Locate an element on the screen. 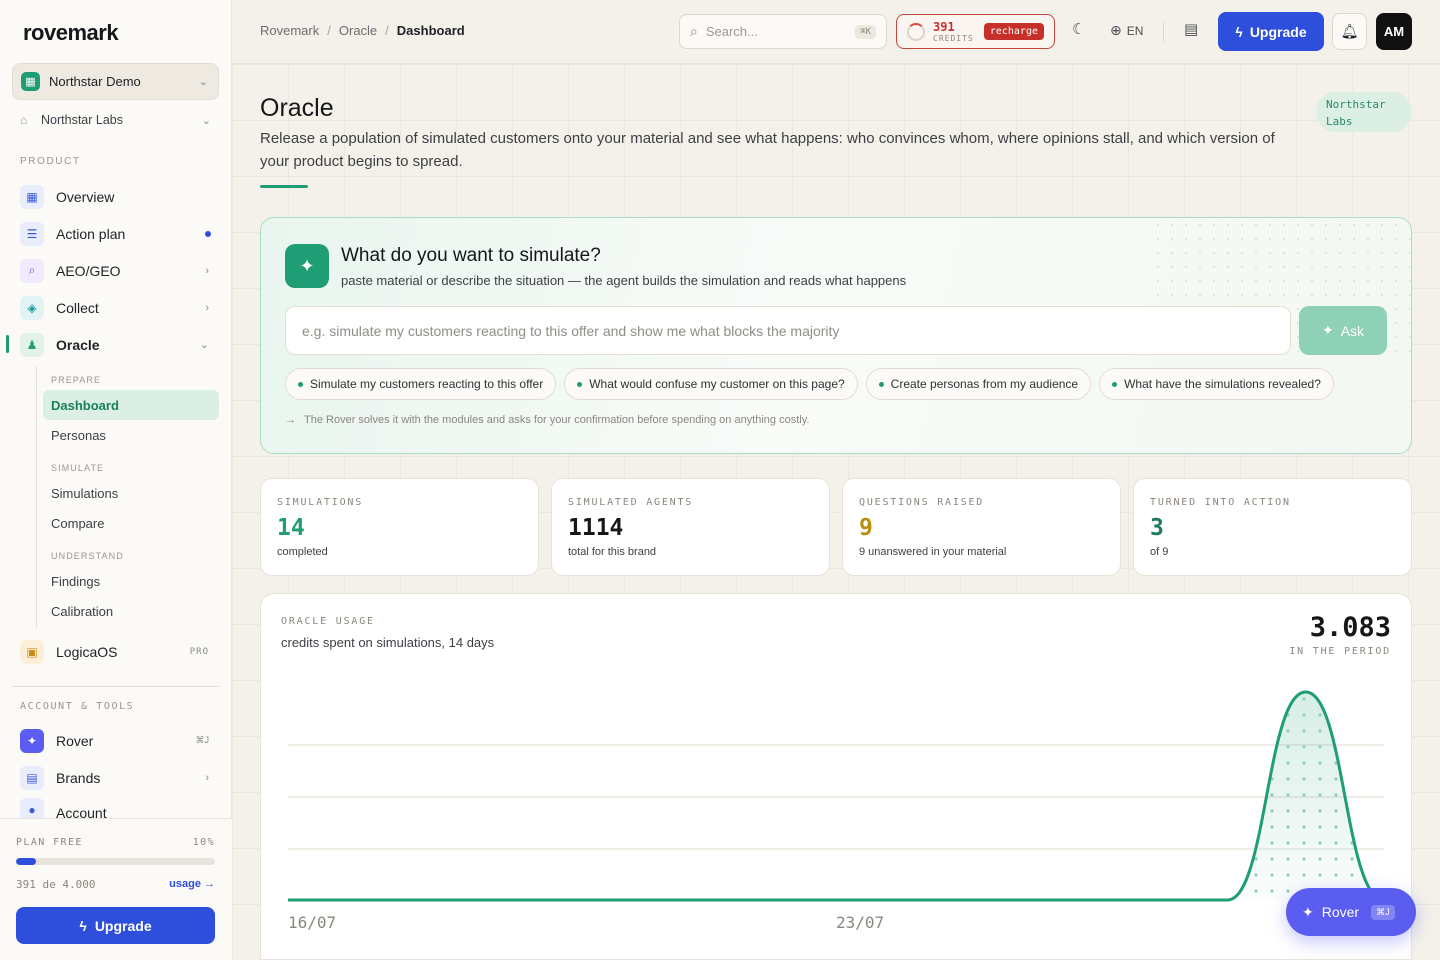 Image resolution: width=1440 pixels, height=960 pixels. chip-label: What have the simulations revealed? is located at coordinates (1222, 384).